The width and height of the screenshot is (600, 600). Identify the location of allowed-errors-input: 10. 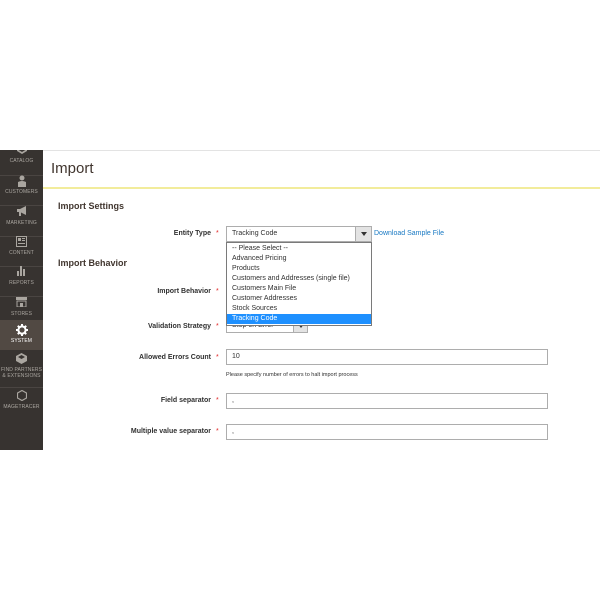
(387, 357).